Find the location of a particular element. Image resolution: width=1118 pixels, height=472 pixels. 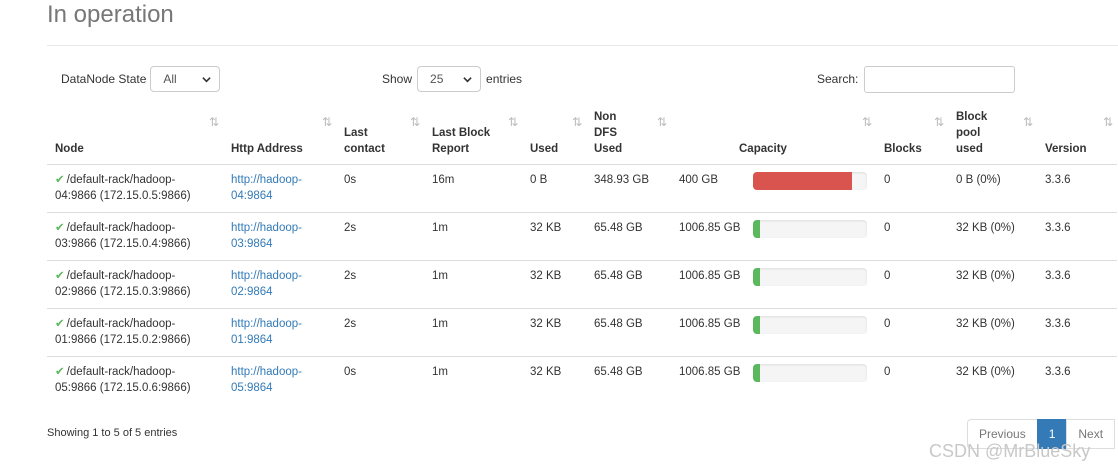

http-address-link: http://hadoop-03:9864 is located at coordinates (266, 236).